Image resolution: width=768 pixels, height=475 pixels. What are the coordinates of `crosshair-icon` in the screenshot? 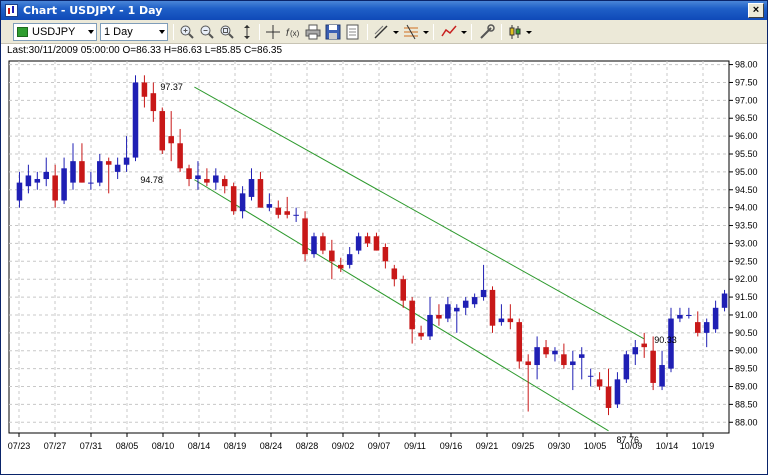 It's located at (273, 32).